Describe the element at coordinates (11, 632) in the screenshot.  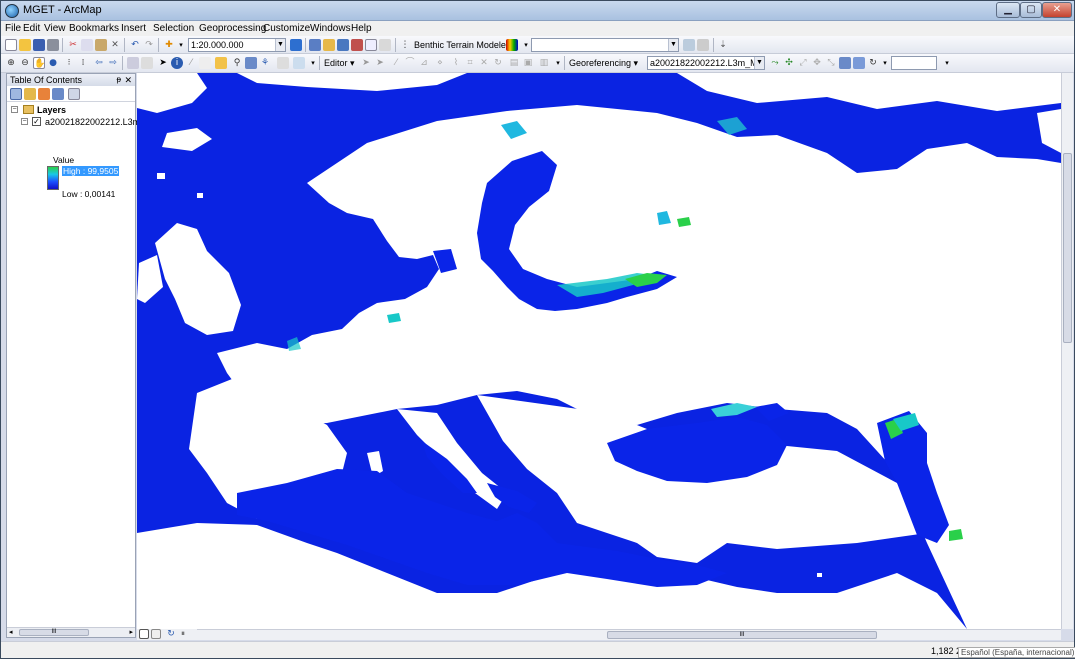
I see `scroll-left-icon: ◂` at that location.